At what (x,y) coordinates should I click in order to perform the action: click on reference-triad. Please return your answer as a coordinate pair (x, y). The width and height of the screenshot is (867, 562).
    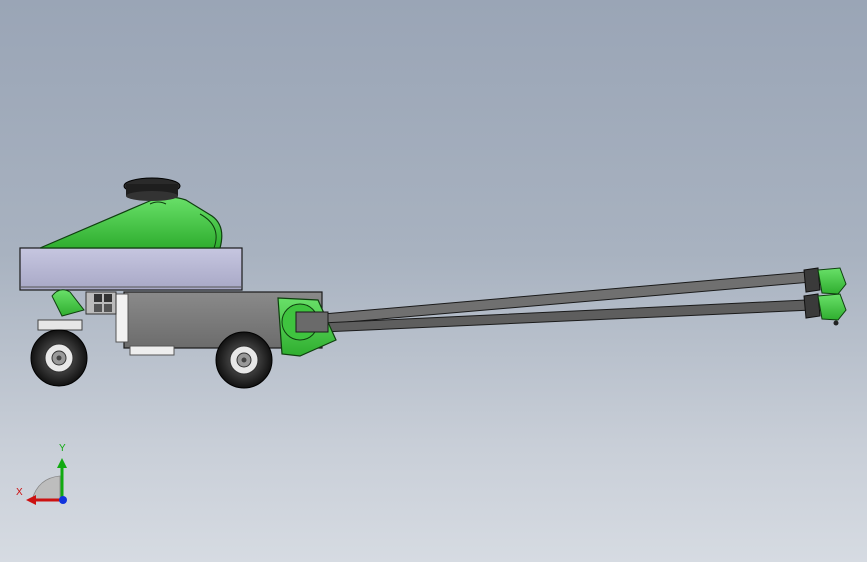
    Looking at the image, I should click on (46, 481).